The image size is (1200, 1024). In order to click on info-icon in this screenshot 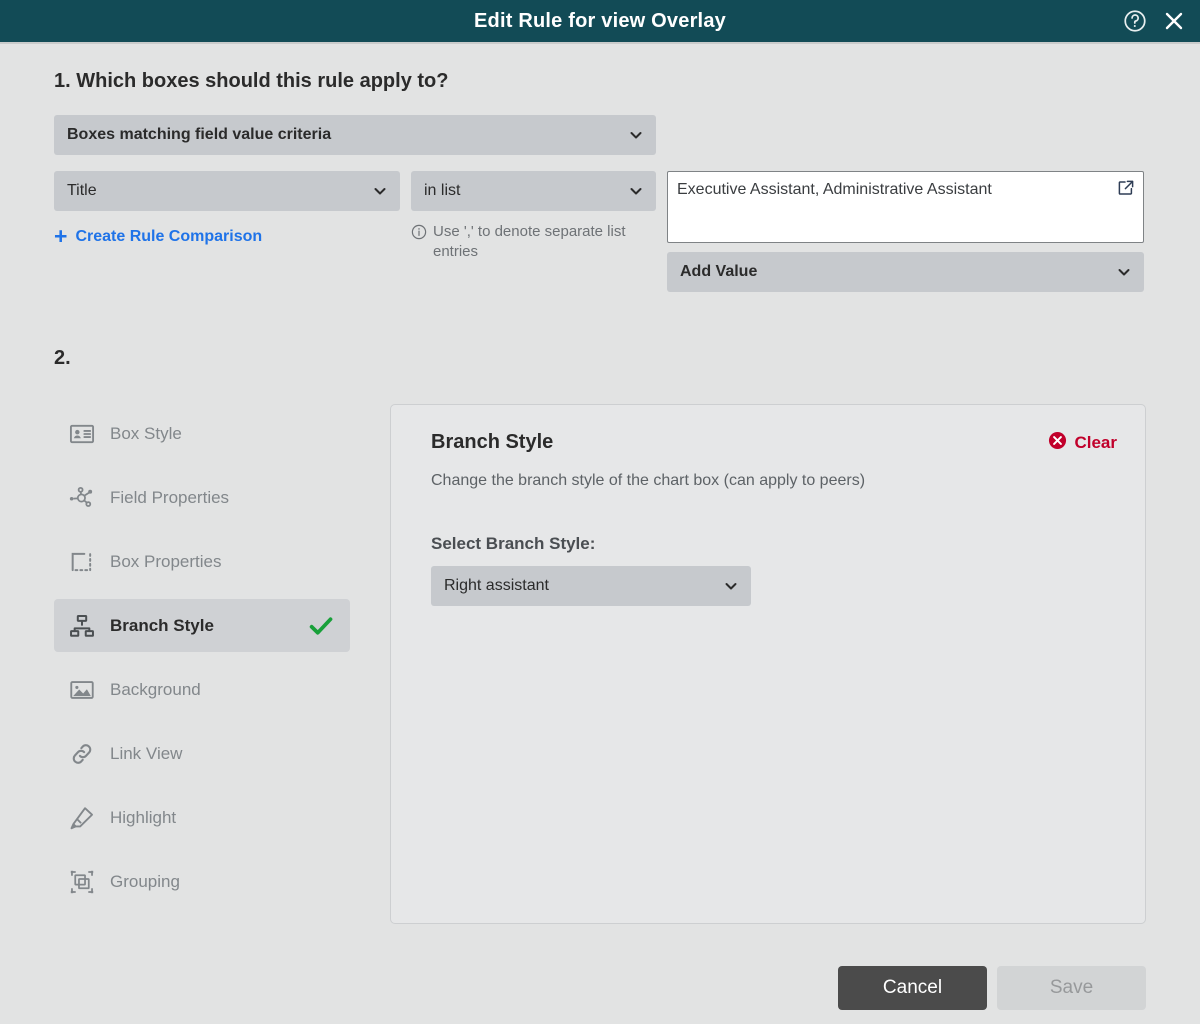, I will do `click(419, 243)`.